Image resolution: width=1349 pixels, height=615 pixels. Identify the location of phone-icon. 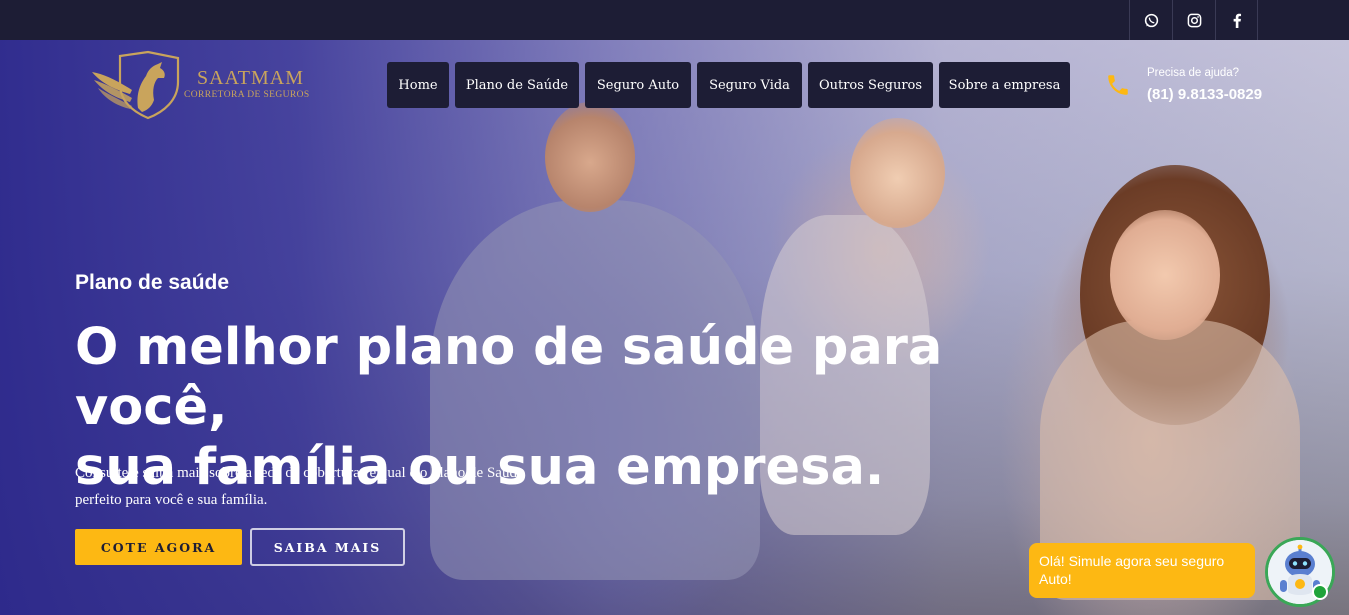
(1118, 85).